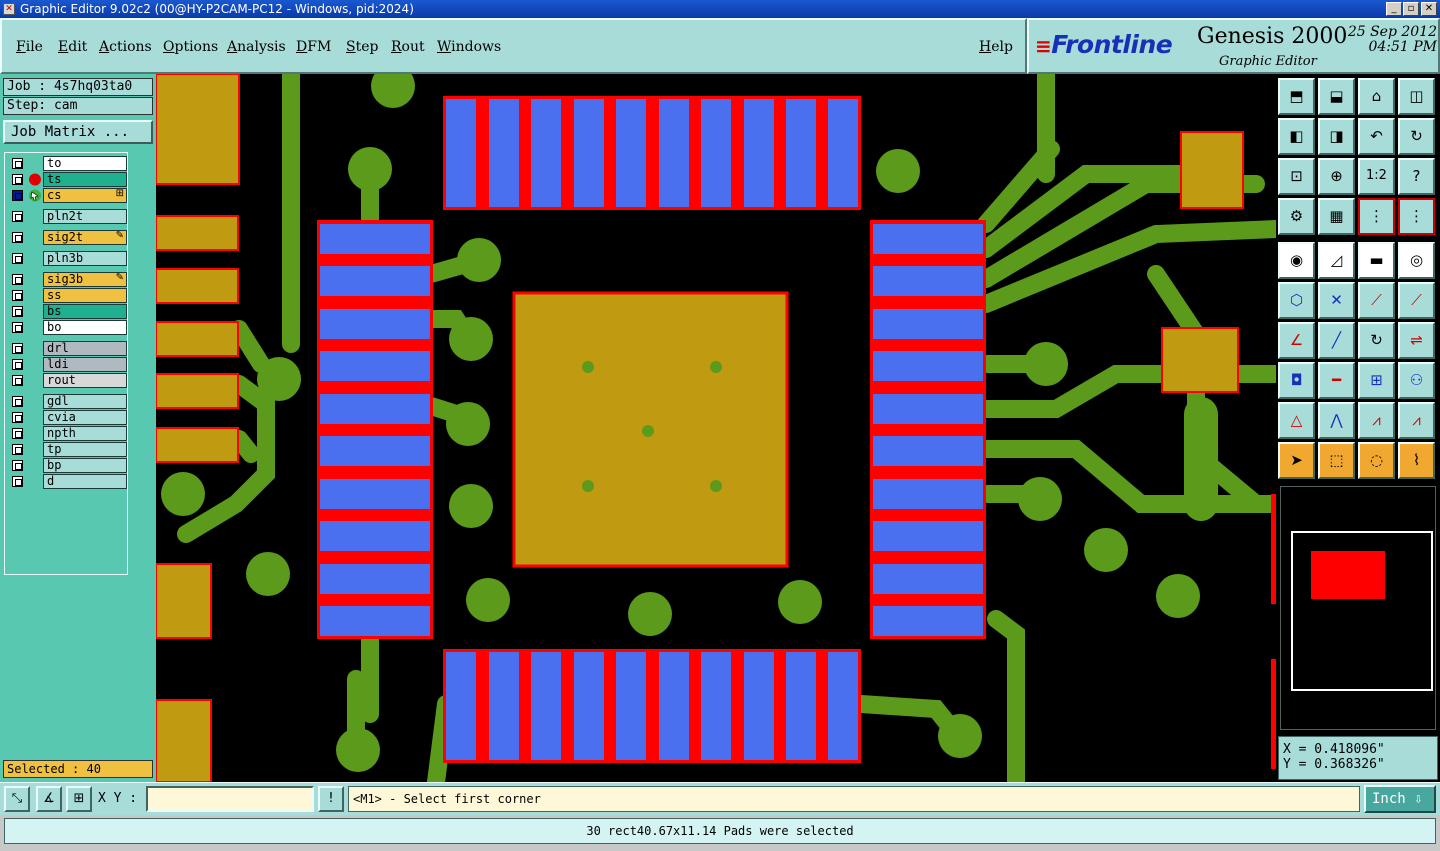  What do you see at coordinates (85, 449) in the screenshot?
I see `layer-name: tp` at bounding box center [85, 449].